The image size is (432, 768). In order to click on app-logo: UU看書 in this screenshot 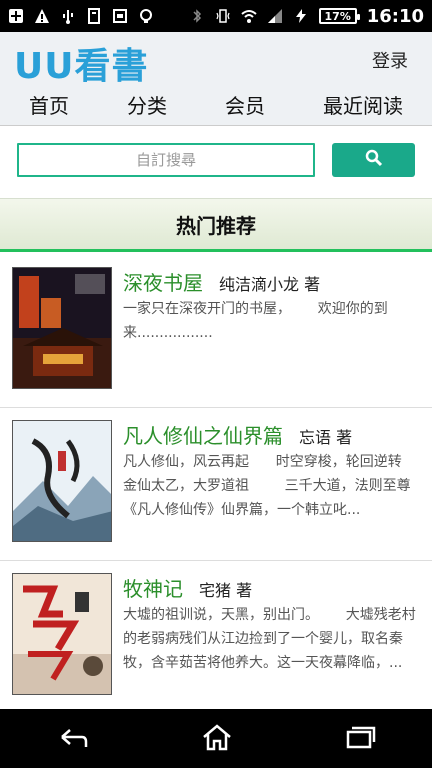, I will do `click(81, 66)`.